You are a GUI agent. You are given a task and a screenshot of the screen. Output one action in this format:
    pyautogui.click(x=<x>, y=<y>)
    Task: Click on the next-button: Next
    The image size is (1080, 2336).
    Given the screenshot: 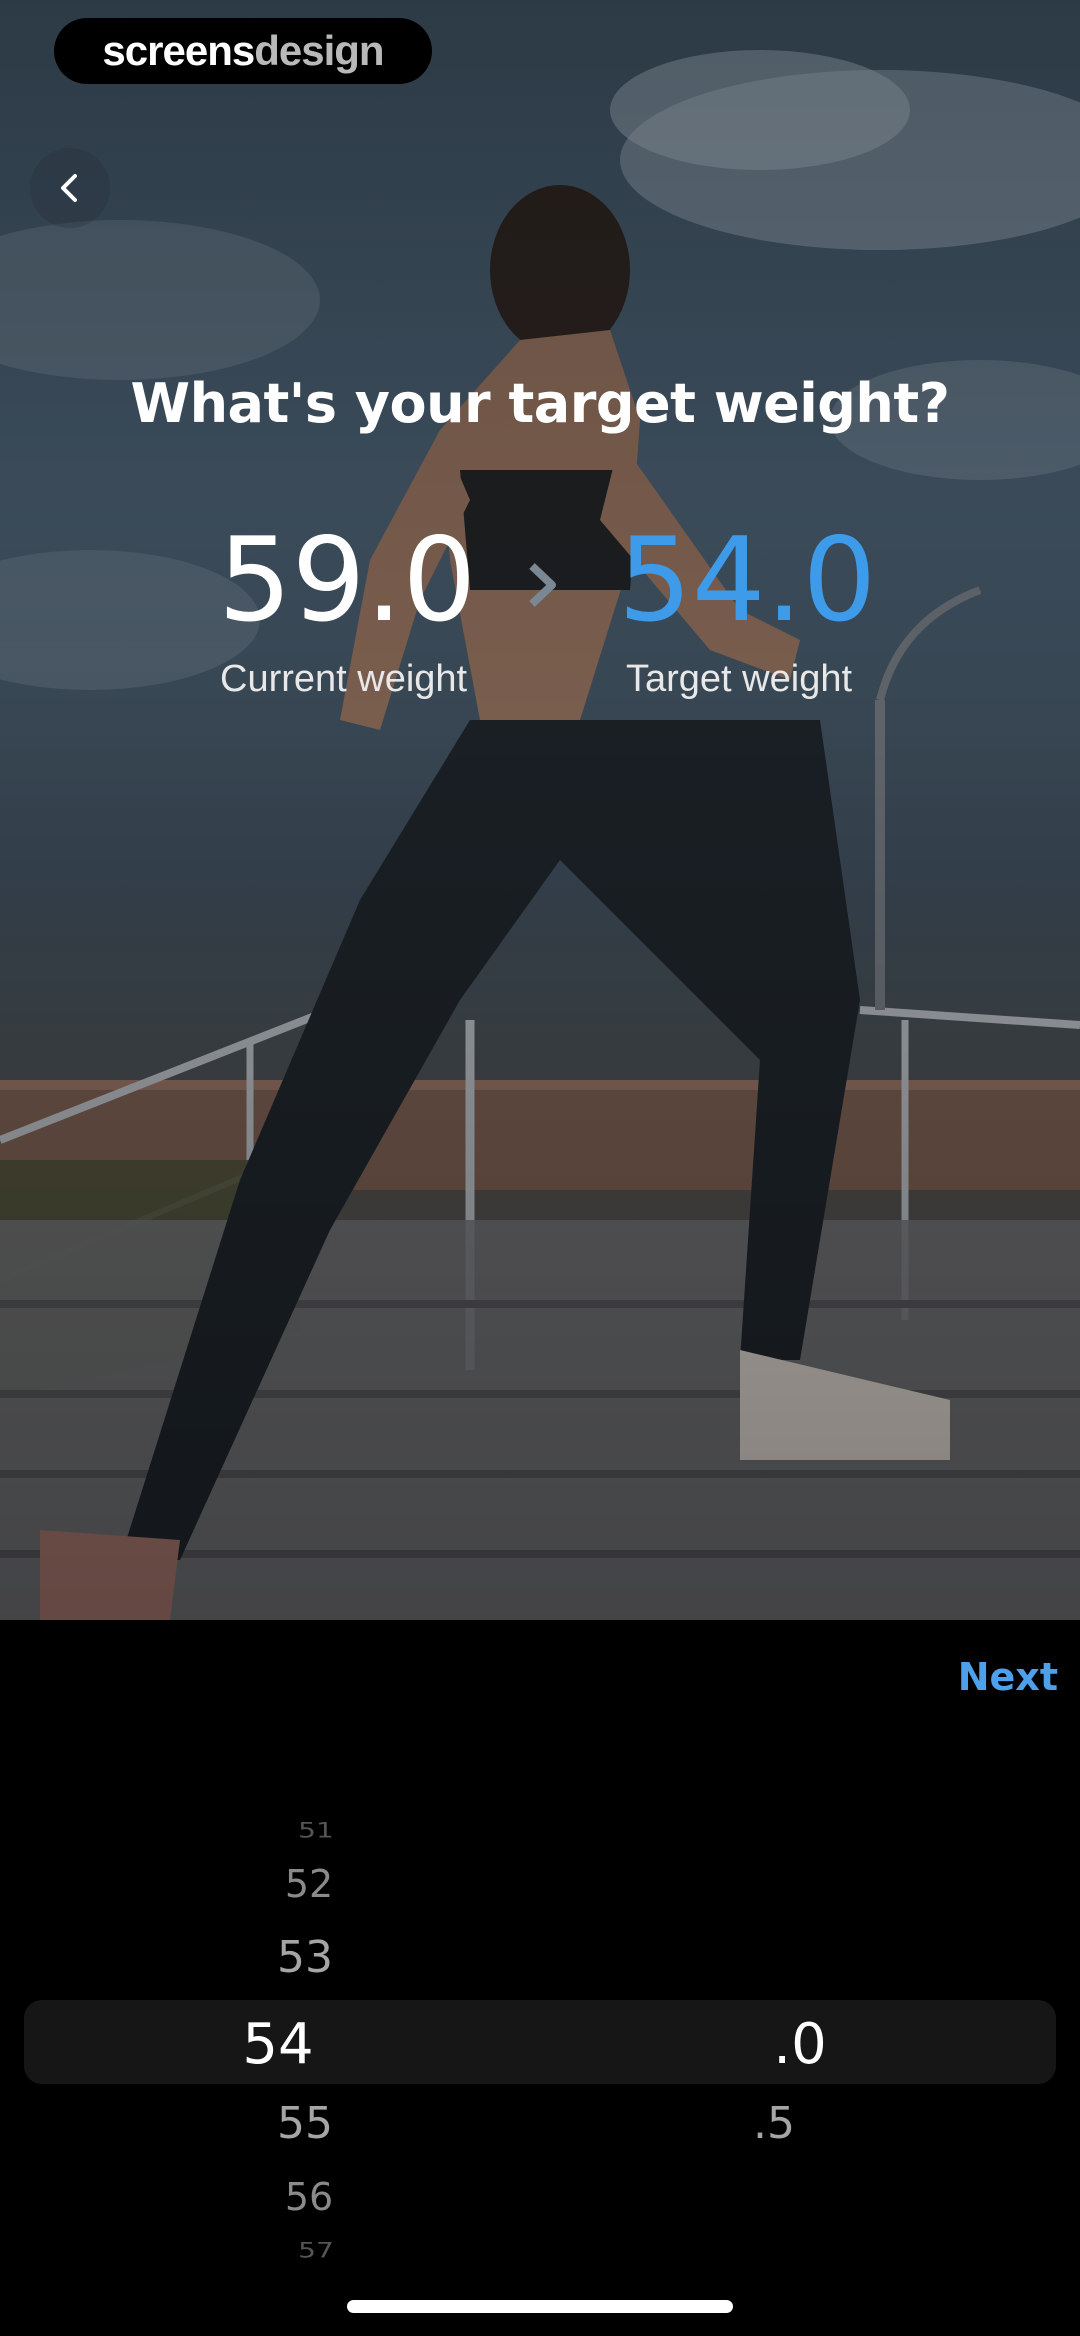 What is the action you would take?
    pyautogui.click(x=1008, y=1677)
    